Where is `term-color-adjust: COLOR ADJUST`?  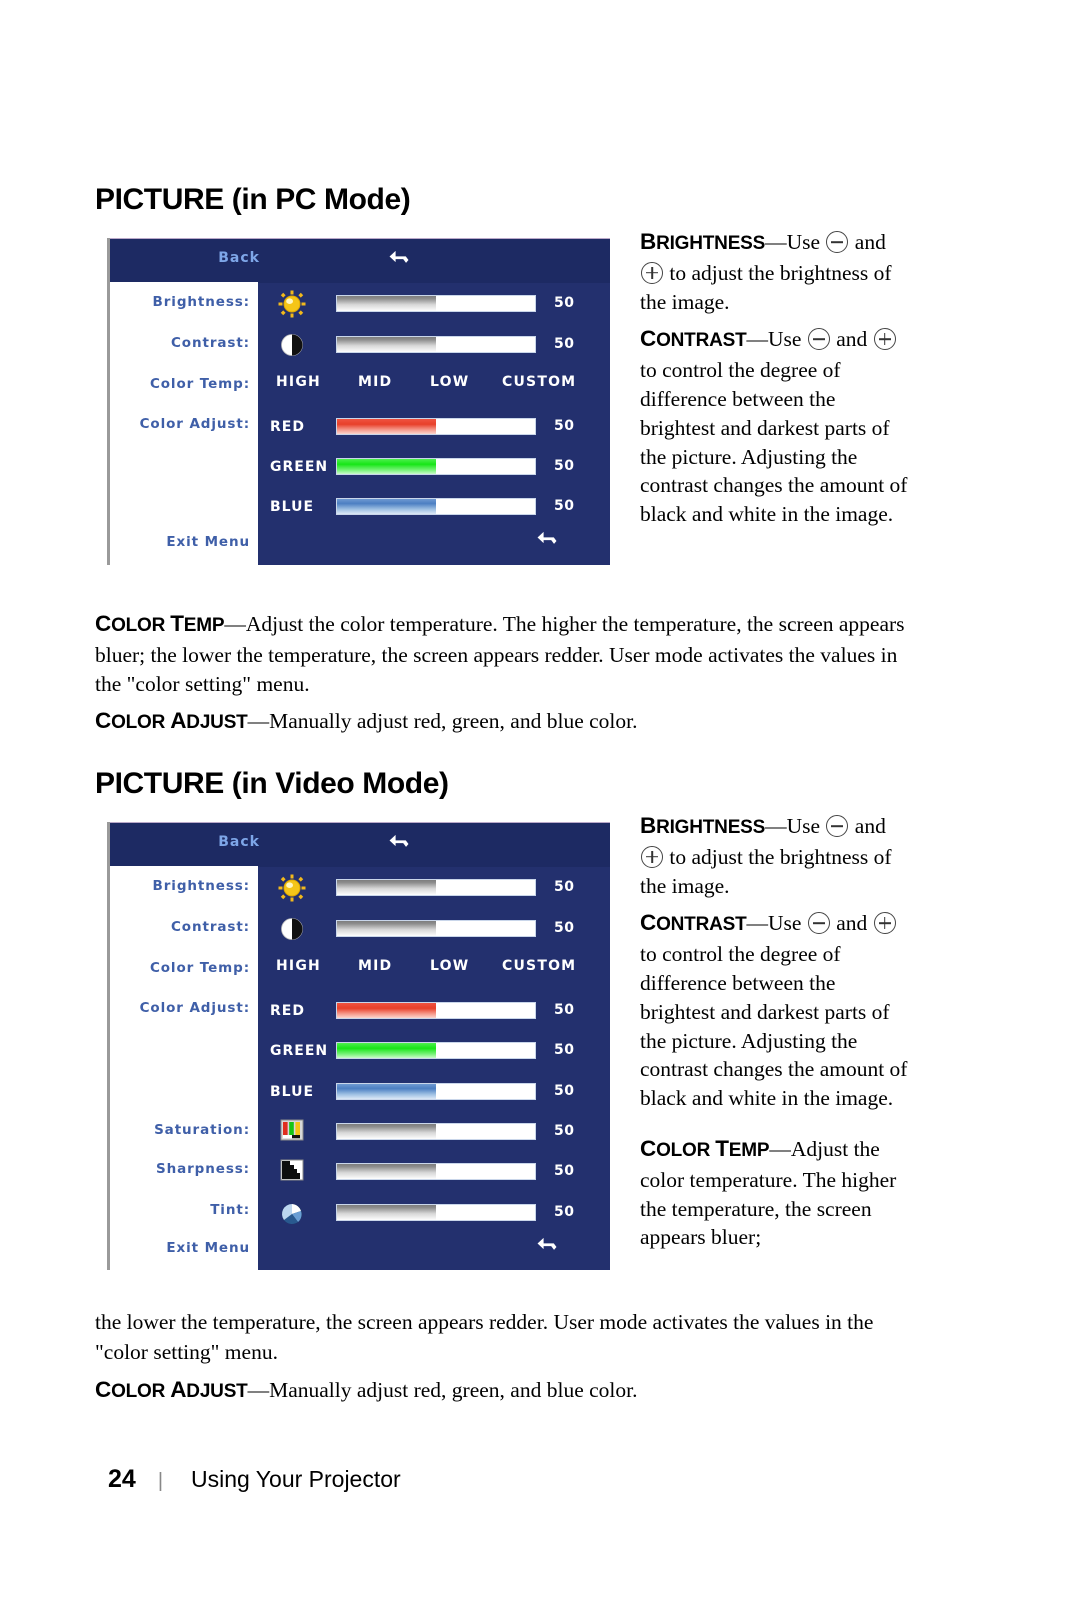
term-color-adjust: COLOR ADJUST is located at coordinates (171, 720).